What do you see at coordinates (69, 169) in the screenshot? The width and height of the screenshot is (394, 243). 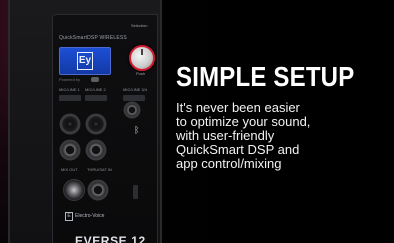 I see `mix-out-label: MIX OUT` at bounding box center [69, 169].